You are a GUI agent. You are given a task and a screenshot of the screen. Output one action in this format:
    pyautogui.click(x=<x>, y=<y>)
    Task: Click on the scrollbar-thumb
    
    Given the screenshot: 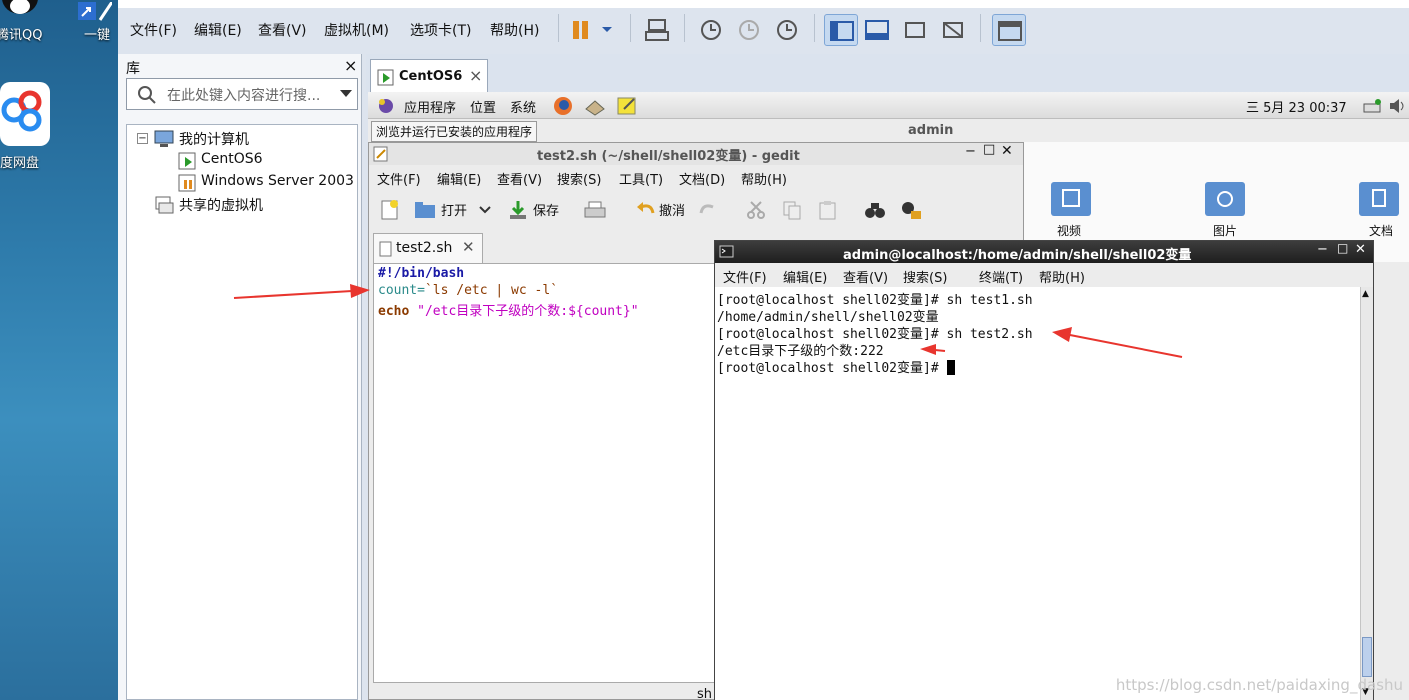 What is the action you would take?
    pyautogui.click(x=1367, y=657)
    